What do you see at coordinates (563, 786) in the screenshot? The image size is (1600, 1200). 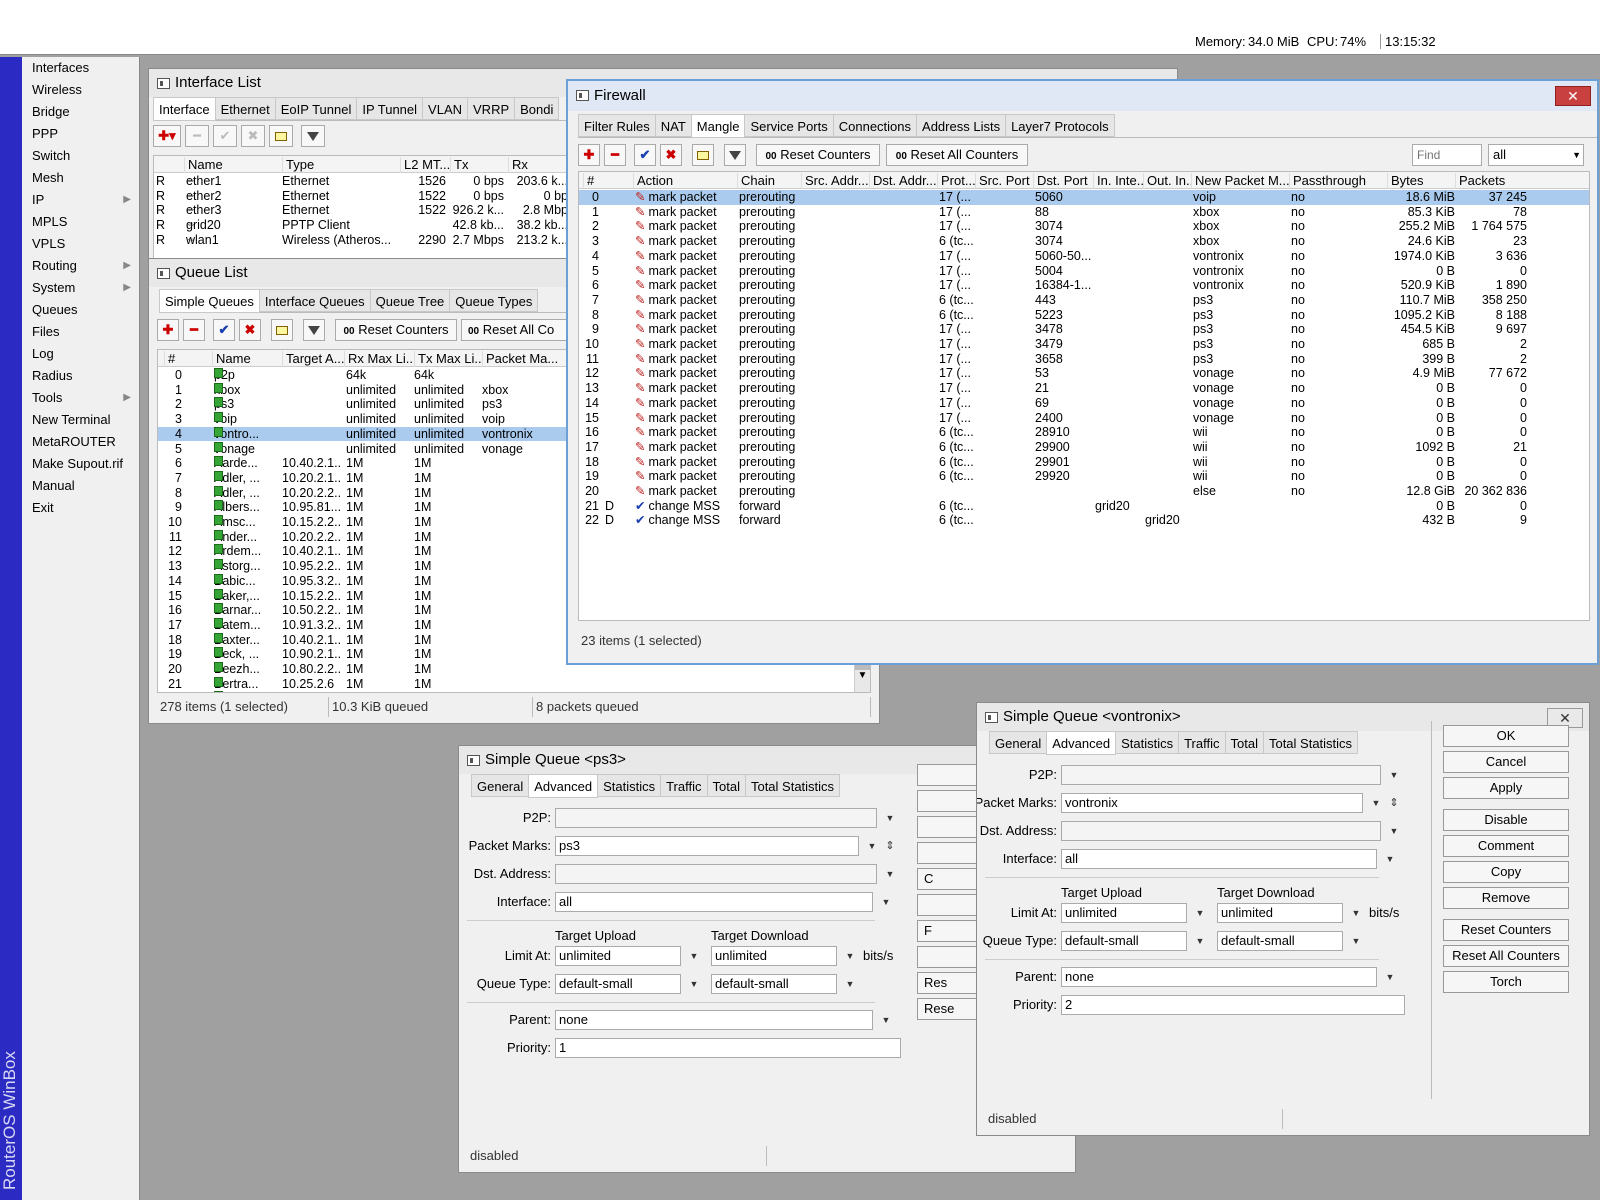 I see `tab-advanced: Advanced` at bounding box center [563, 786].